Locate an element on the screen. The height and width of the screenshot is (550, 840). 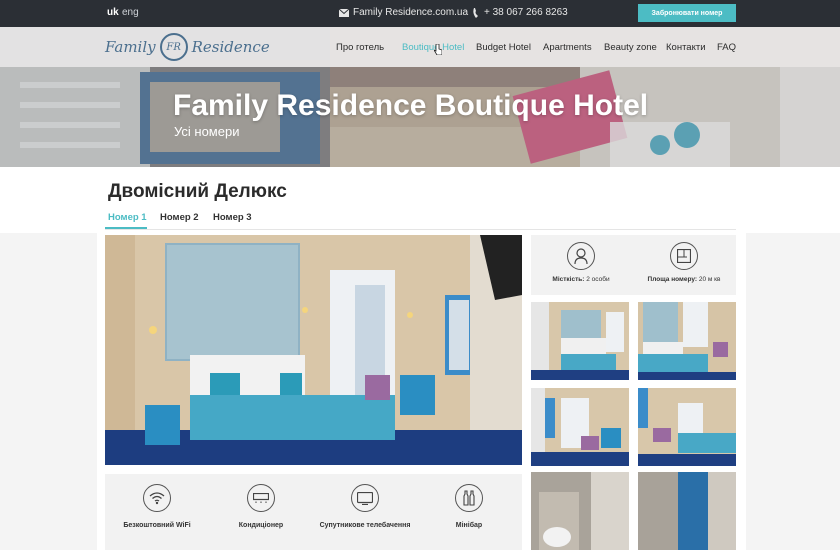
person-icon is located at coordinates (581, 256).